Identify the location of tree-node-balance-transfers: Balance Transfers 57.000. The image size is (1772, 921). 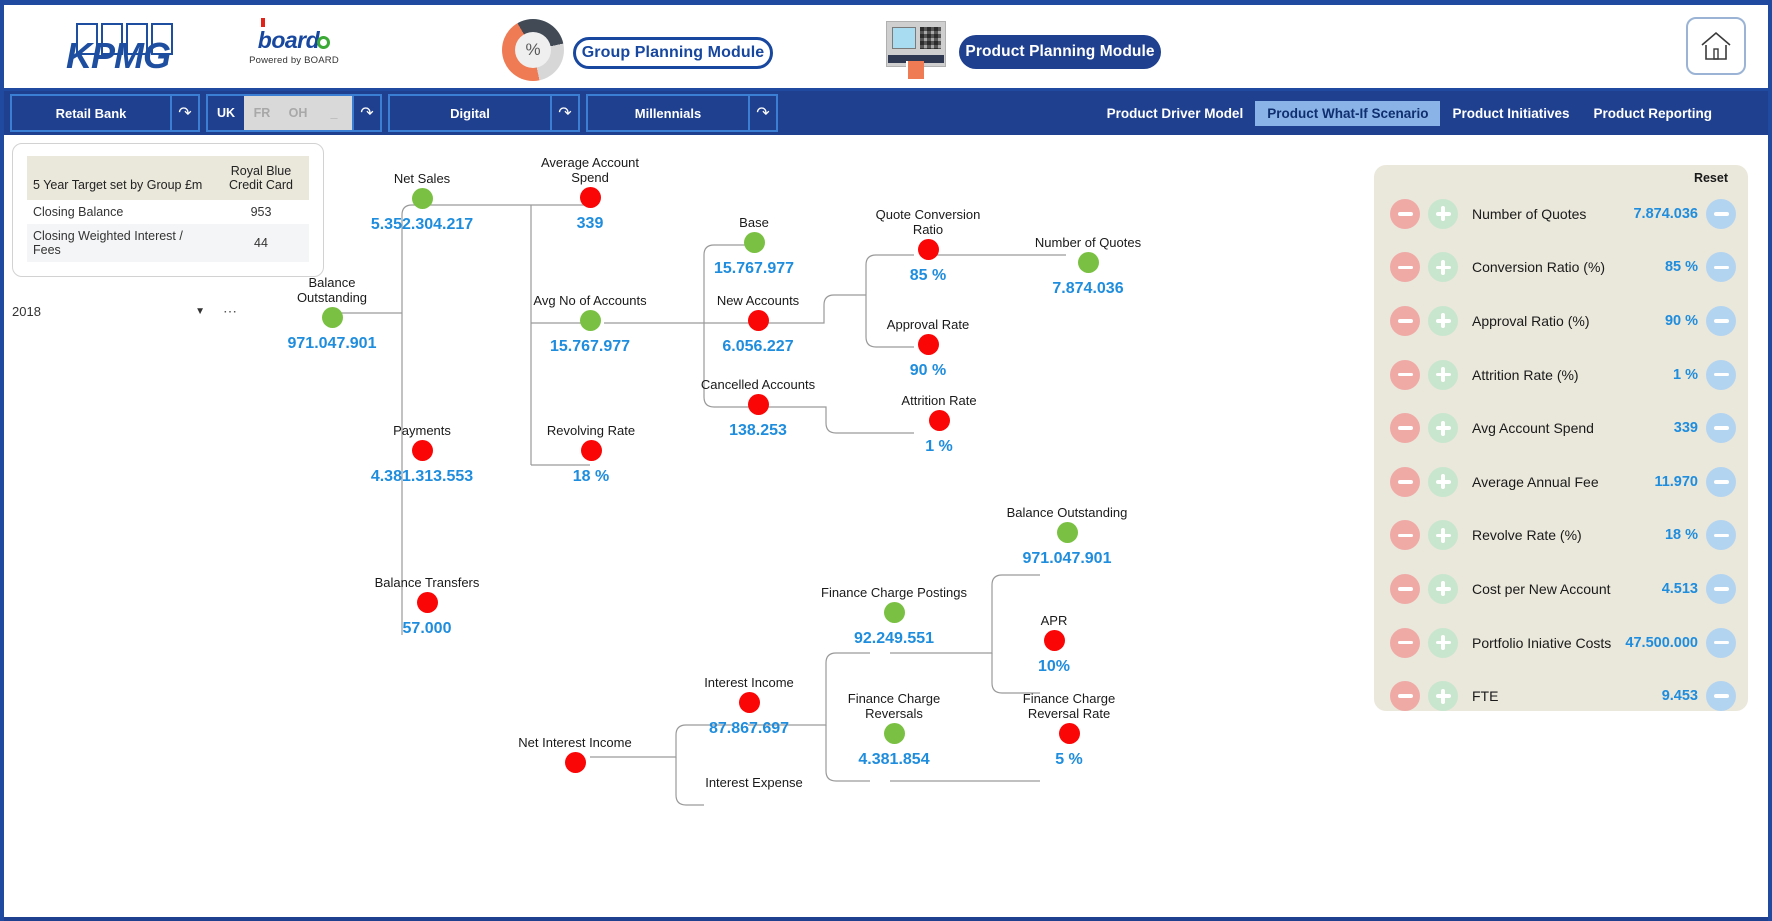
(427, 606).